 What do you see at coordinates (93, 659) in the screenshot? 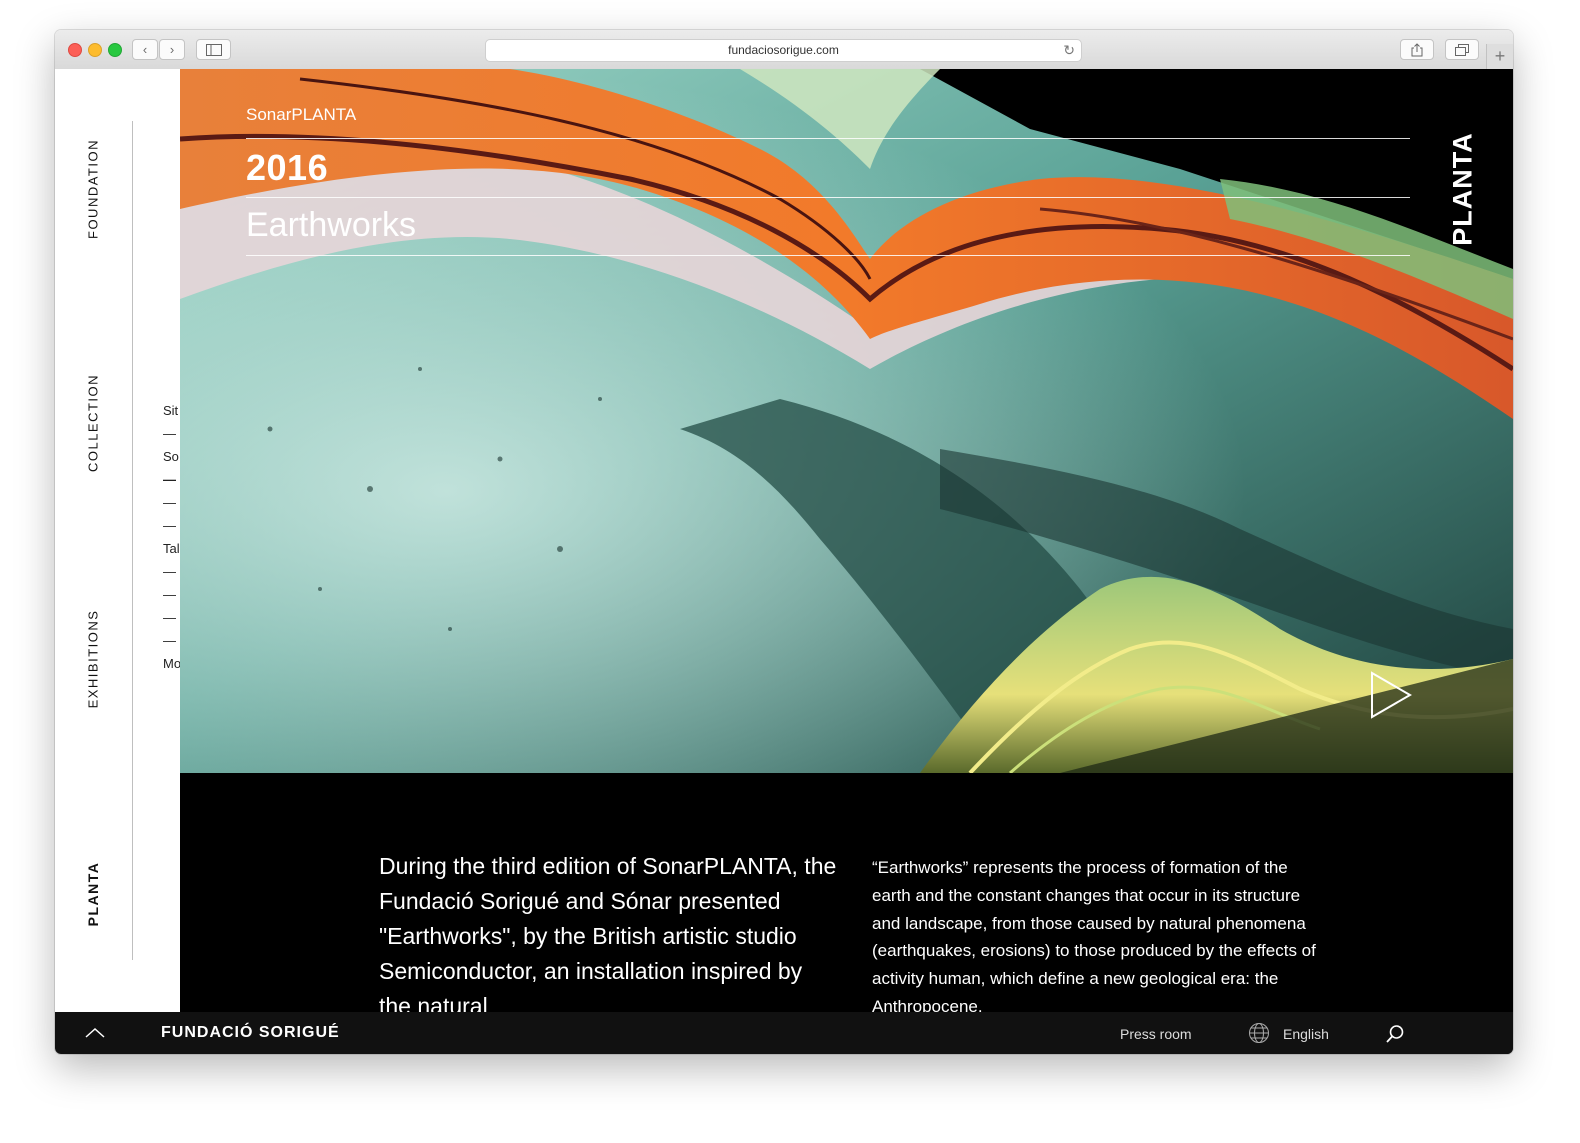
I see `nav-exhibitions: EXHIBITIONS` at bounding box center [93, 659].